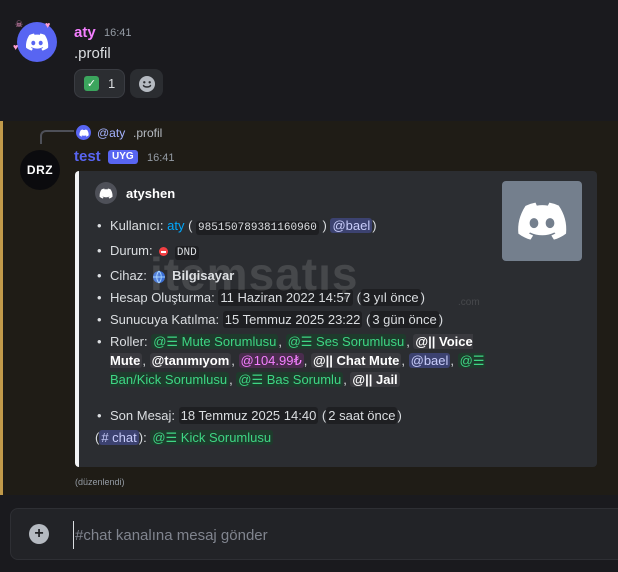 The image size is (618, 572). What do you see at coordinates (159, 276) in the screenshot?
I see `globe-icon` at bounding box center [159, 276].